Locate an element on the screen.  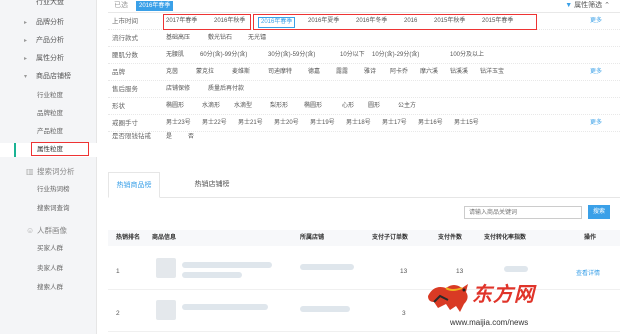
site-watermark: 东方网 www.maijia.com/news is located at coordinates (517, 301).